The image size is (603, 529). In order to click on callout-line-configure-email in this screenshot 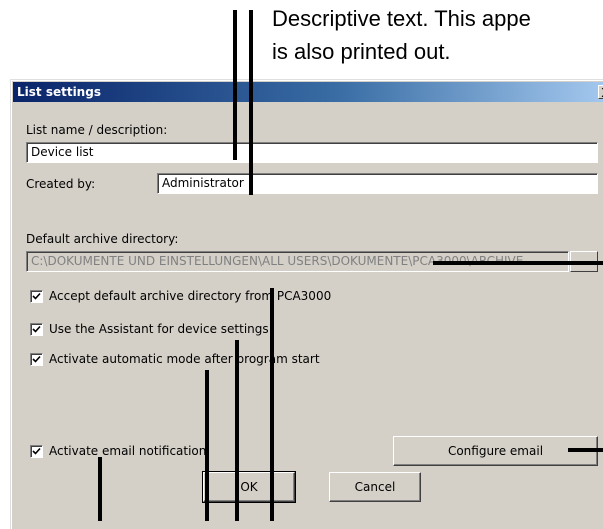, I will do `click(585, 450)`.